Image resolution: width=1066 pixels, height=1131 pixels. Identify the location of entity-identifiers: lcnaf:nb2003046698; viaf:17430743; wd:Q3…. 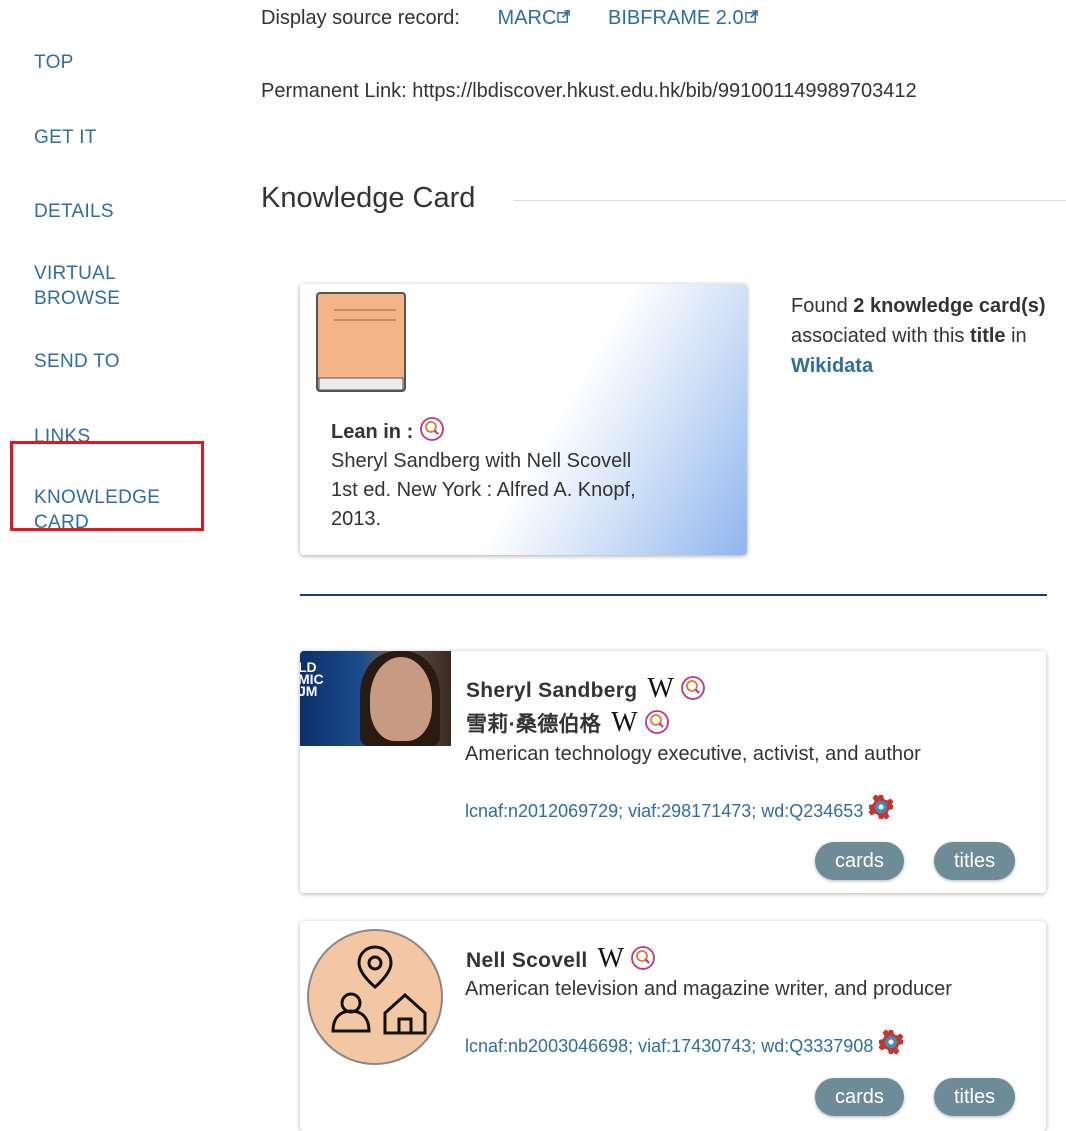
(685, 1042).